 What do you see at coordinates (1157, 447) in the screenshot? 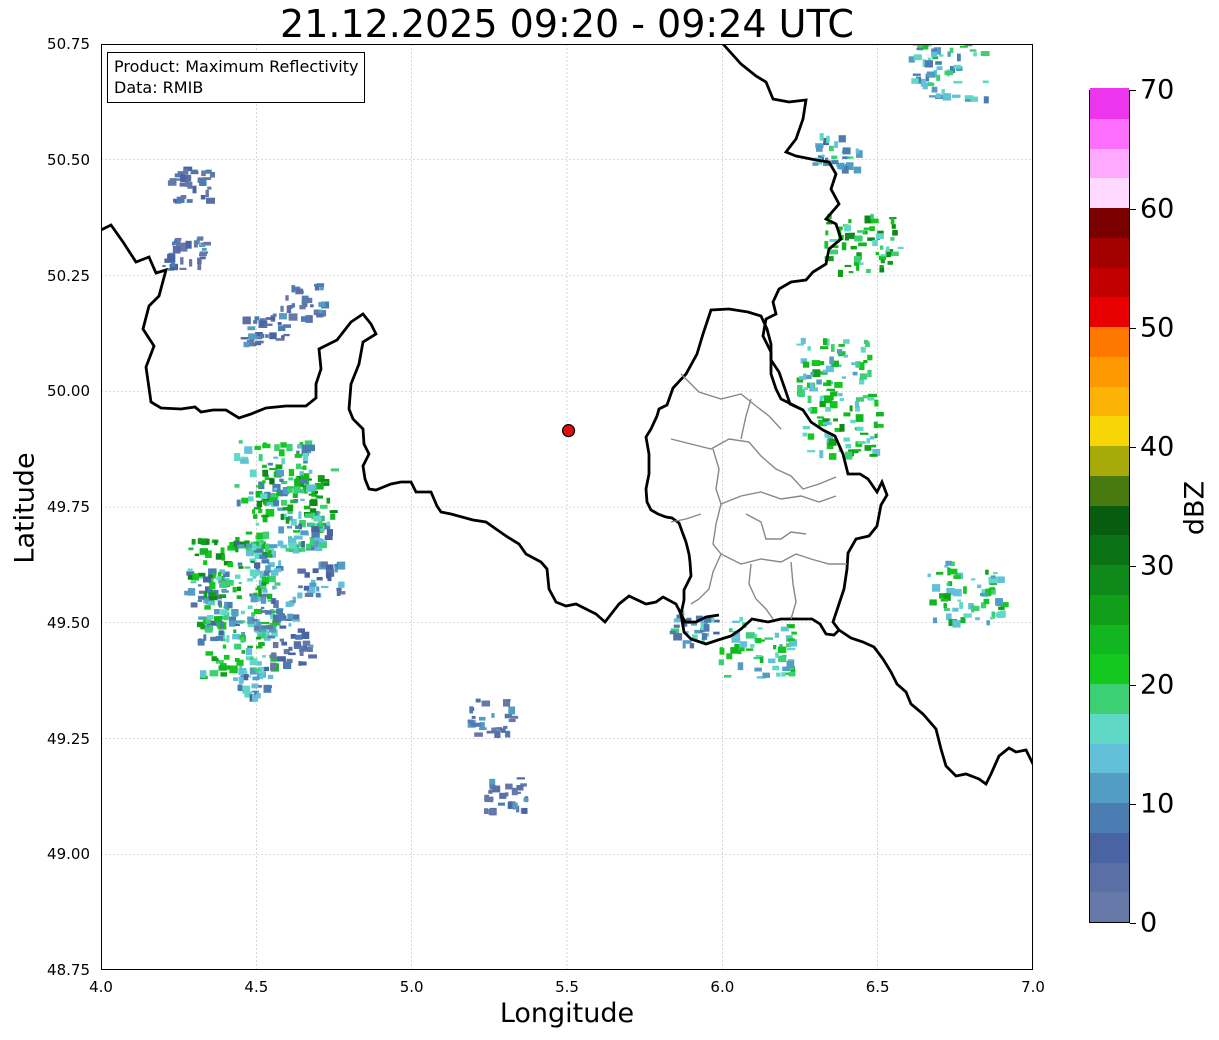
I see `colorbar-tick-label: 40` at bounding box center [1157, 447].